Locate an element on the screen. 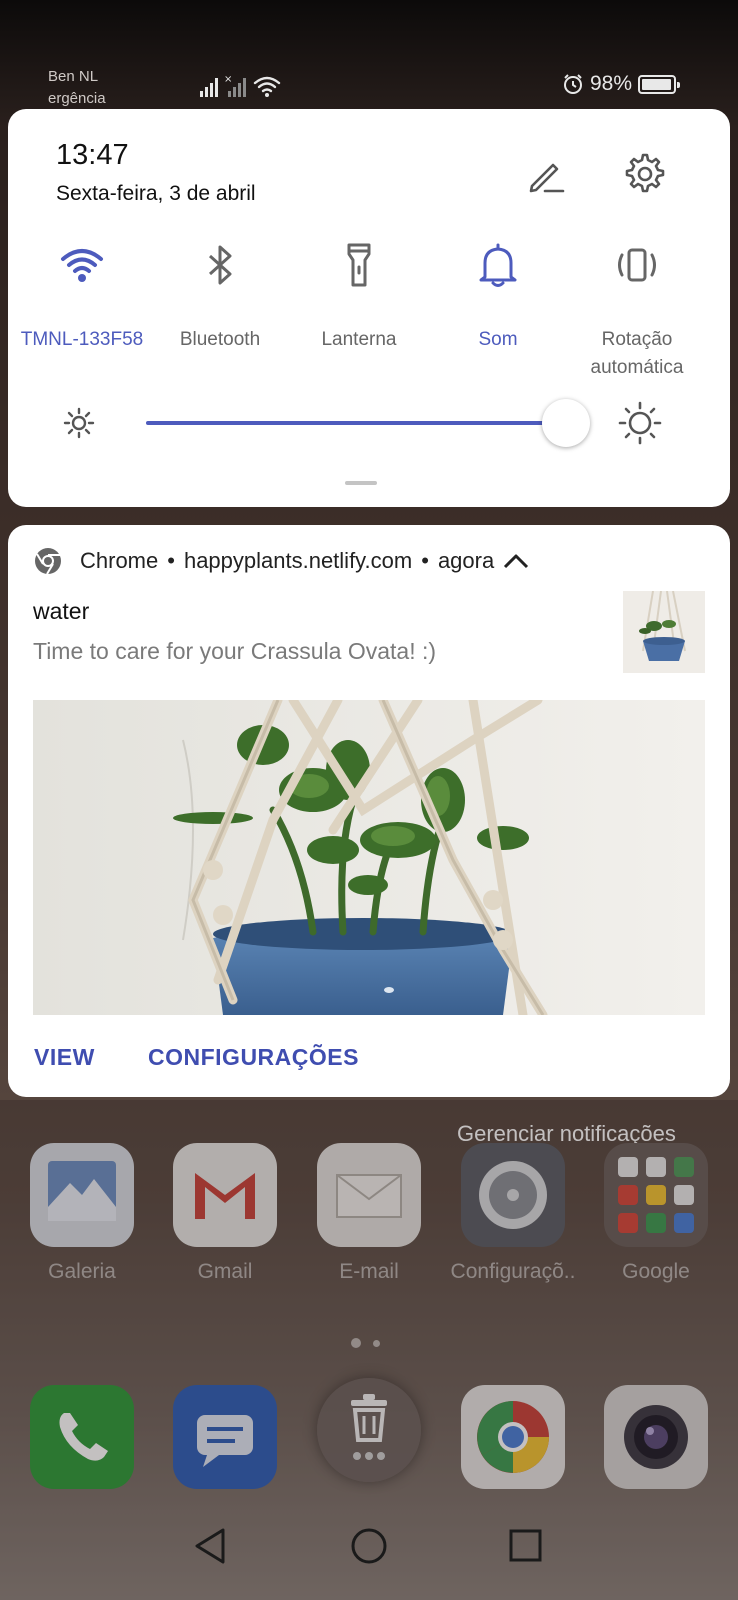 The width and height of the screenshot is (738, 1600). clock-time: 13:47 is located at coordinates (92, 155).